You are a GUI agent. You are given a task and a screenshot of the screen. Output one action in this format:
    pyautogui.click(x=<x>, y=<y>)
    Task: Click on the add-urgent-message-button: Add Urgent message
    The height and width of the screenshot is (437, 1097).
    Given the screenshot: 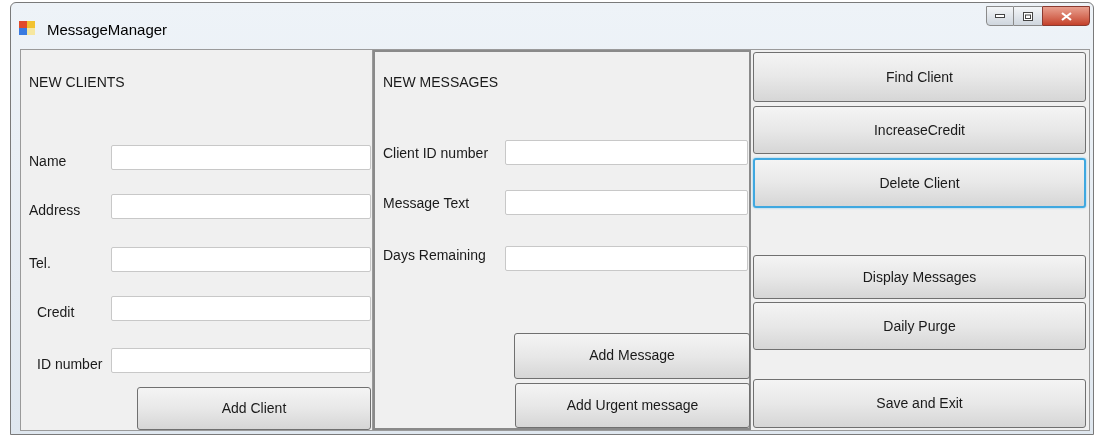 What is the action you would take?
    pyautogui.click(x=632, y=405)
    